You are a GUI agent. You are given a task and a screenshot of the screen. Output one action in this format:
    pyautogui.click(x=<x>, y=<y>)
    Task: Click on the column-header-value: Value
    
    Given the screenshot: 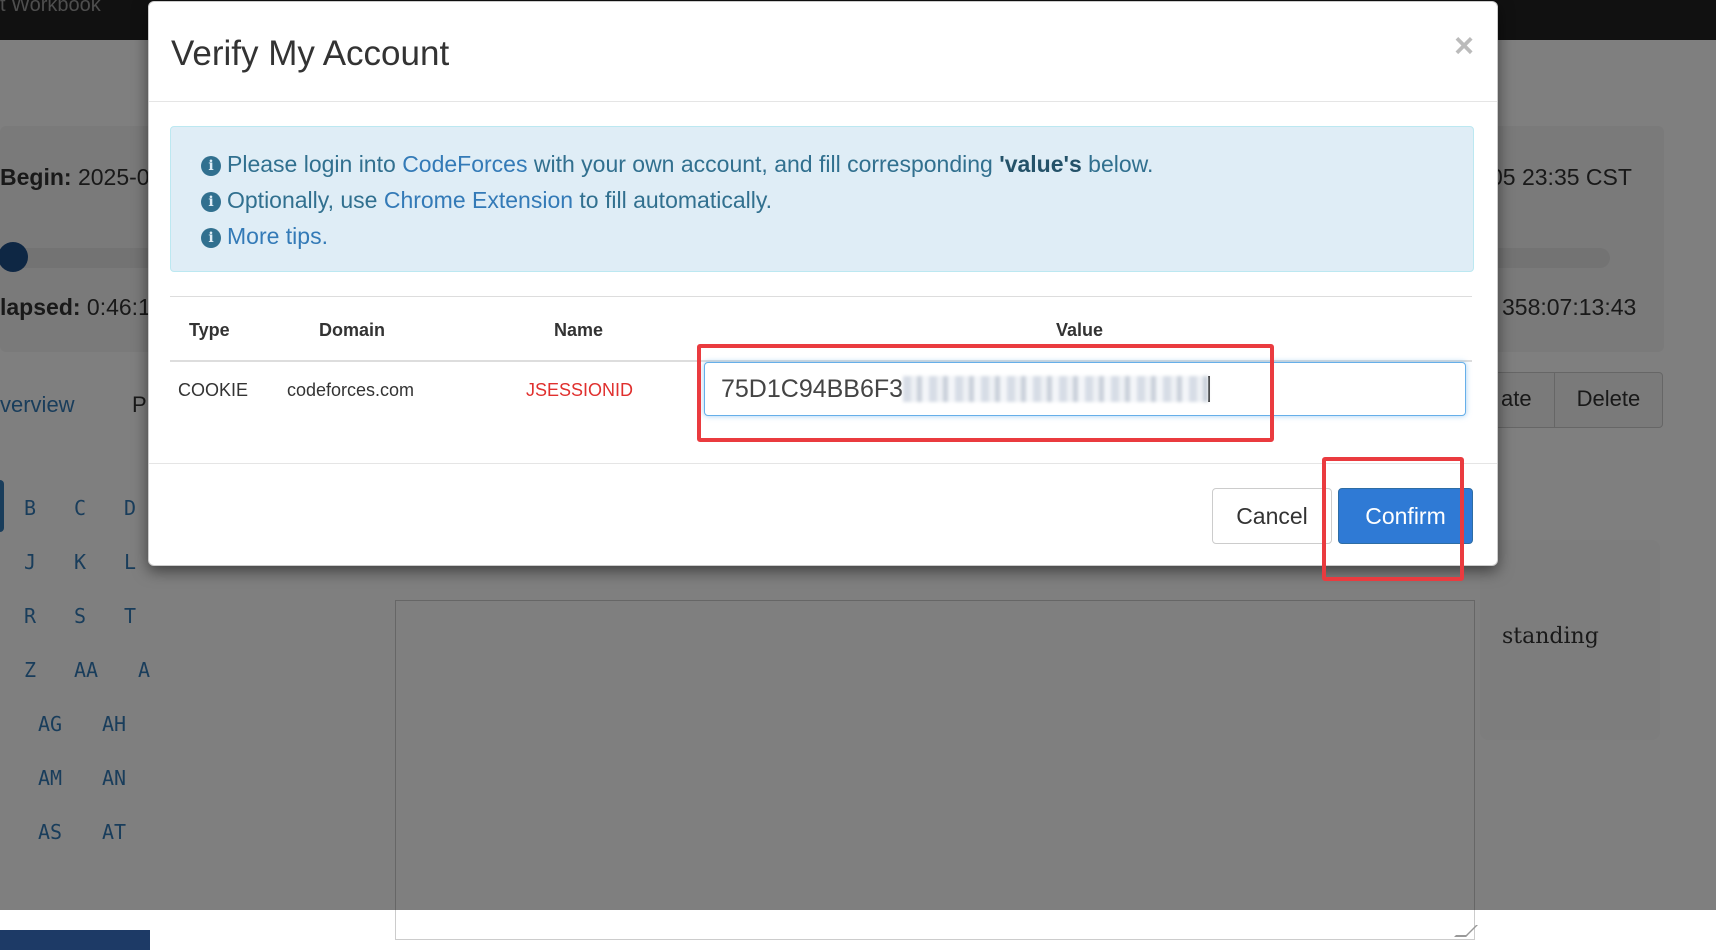 What is the action you would take?
    pyautogui.click(x=1080, y=330)
    